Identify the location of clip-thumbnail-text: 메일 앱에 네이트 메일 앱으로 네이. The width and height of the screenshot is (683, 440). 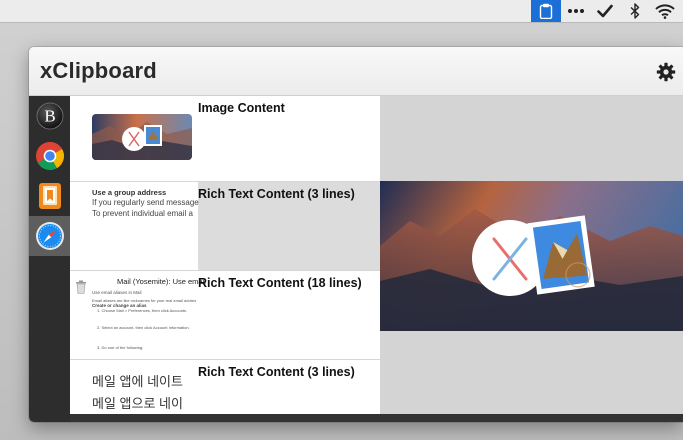
(134, 388).